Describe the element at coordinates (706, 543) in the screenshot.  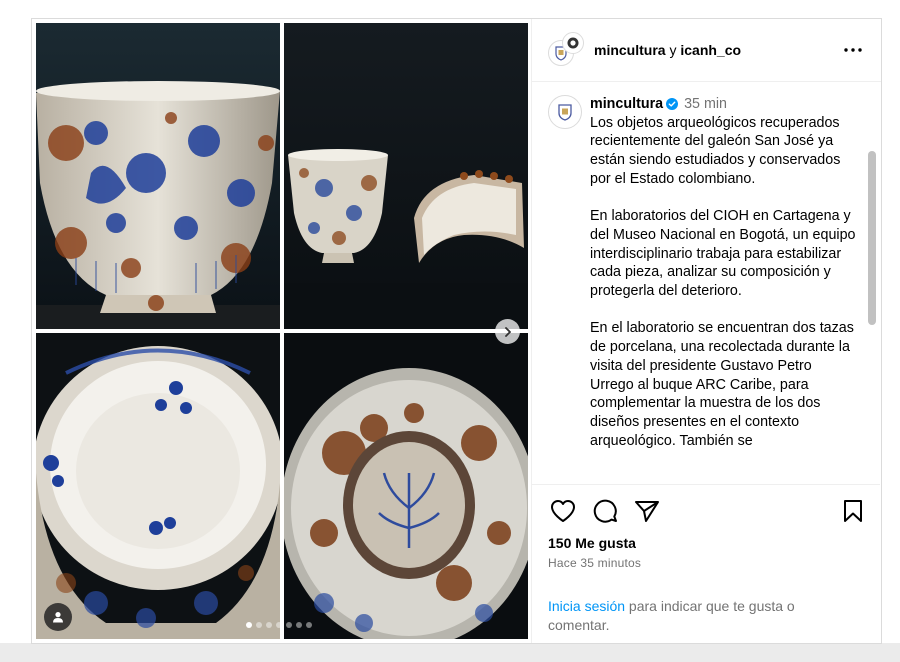
I see `likes-count: 150 Me gusta` at that location.